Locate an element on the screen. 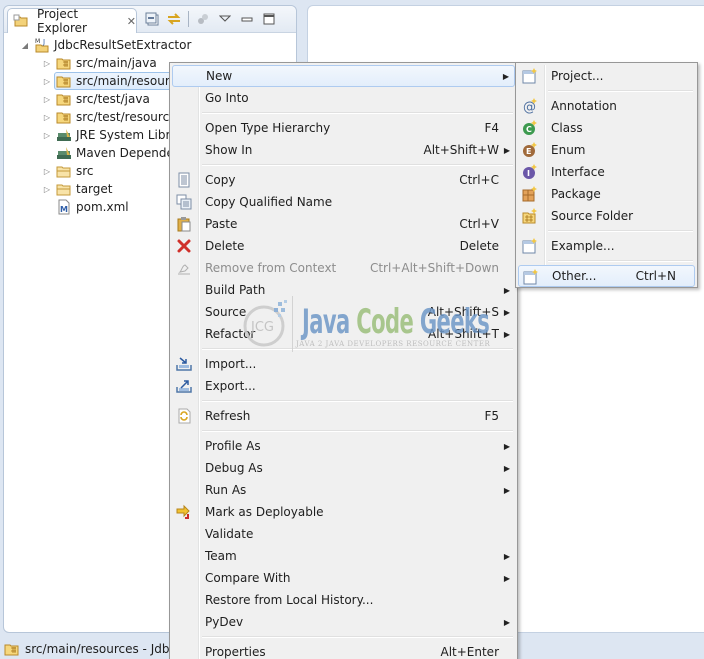  tree-item-label: src/main/java is located at coordinates (116, 63).